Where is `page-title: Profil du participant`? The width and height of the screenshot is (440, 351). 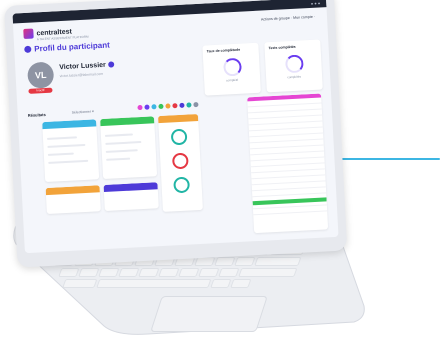 page-title: Profil du participant is located at coordinates (67, 47).